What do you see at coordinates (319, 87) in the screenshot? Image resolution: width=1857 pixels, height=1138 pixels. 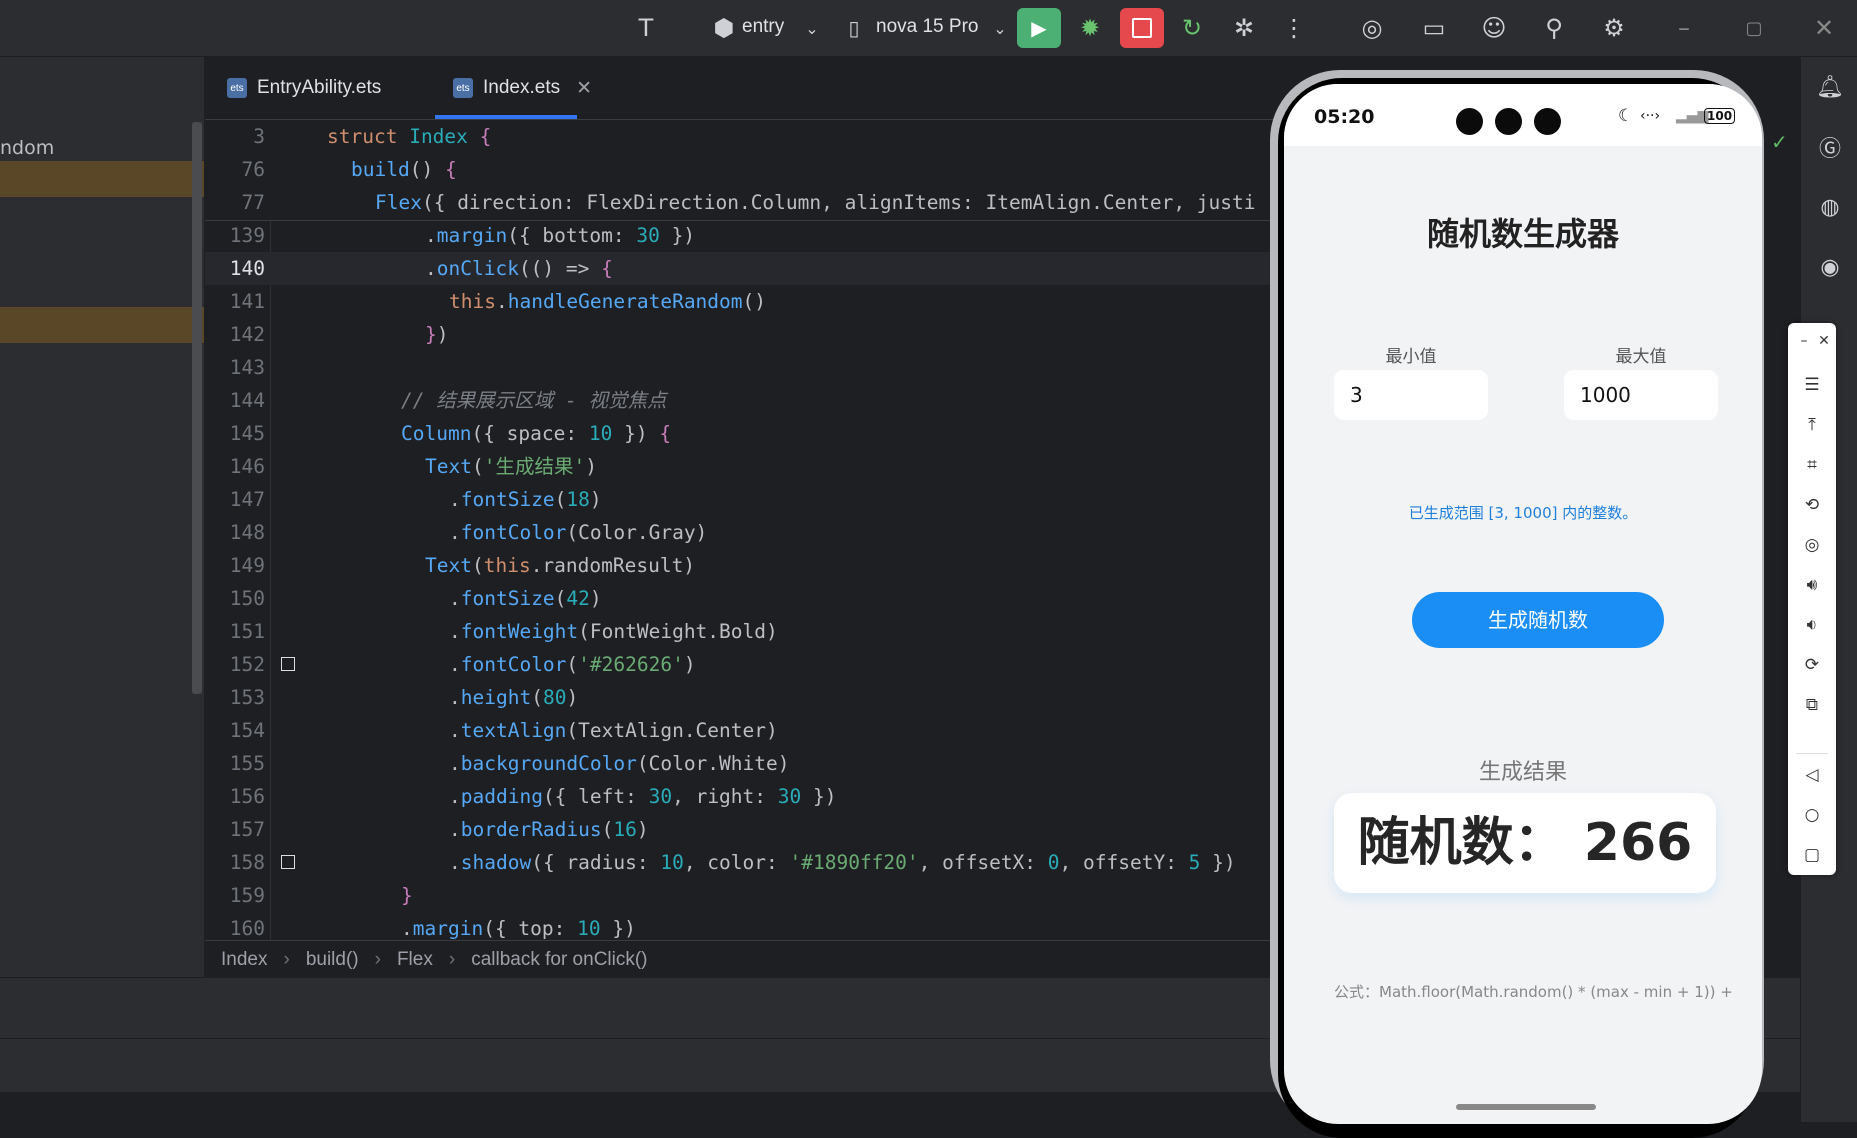 I see `tab-label: EntryAbility.ets` at bounding box center [319, 87].